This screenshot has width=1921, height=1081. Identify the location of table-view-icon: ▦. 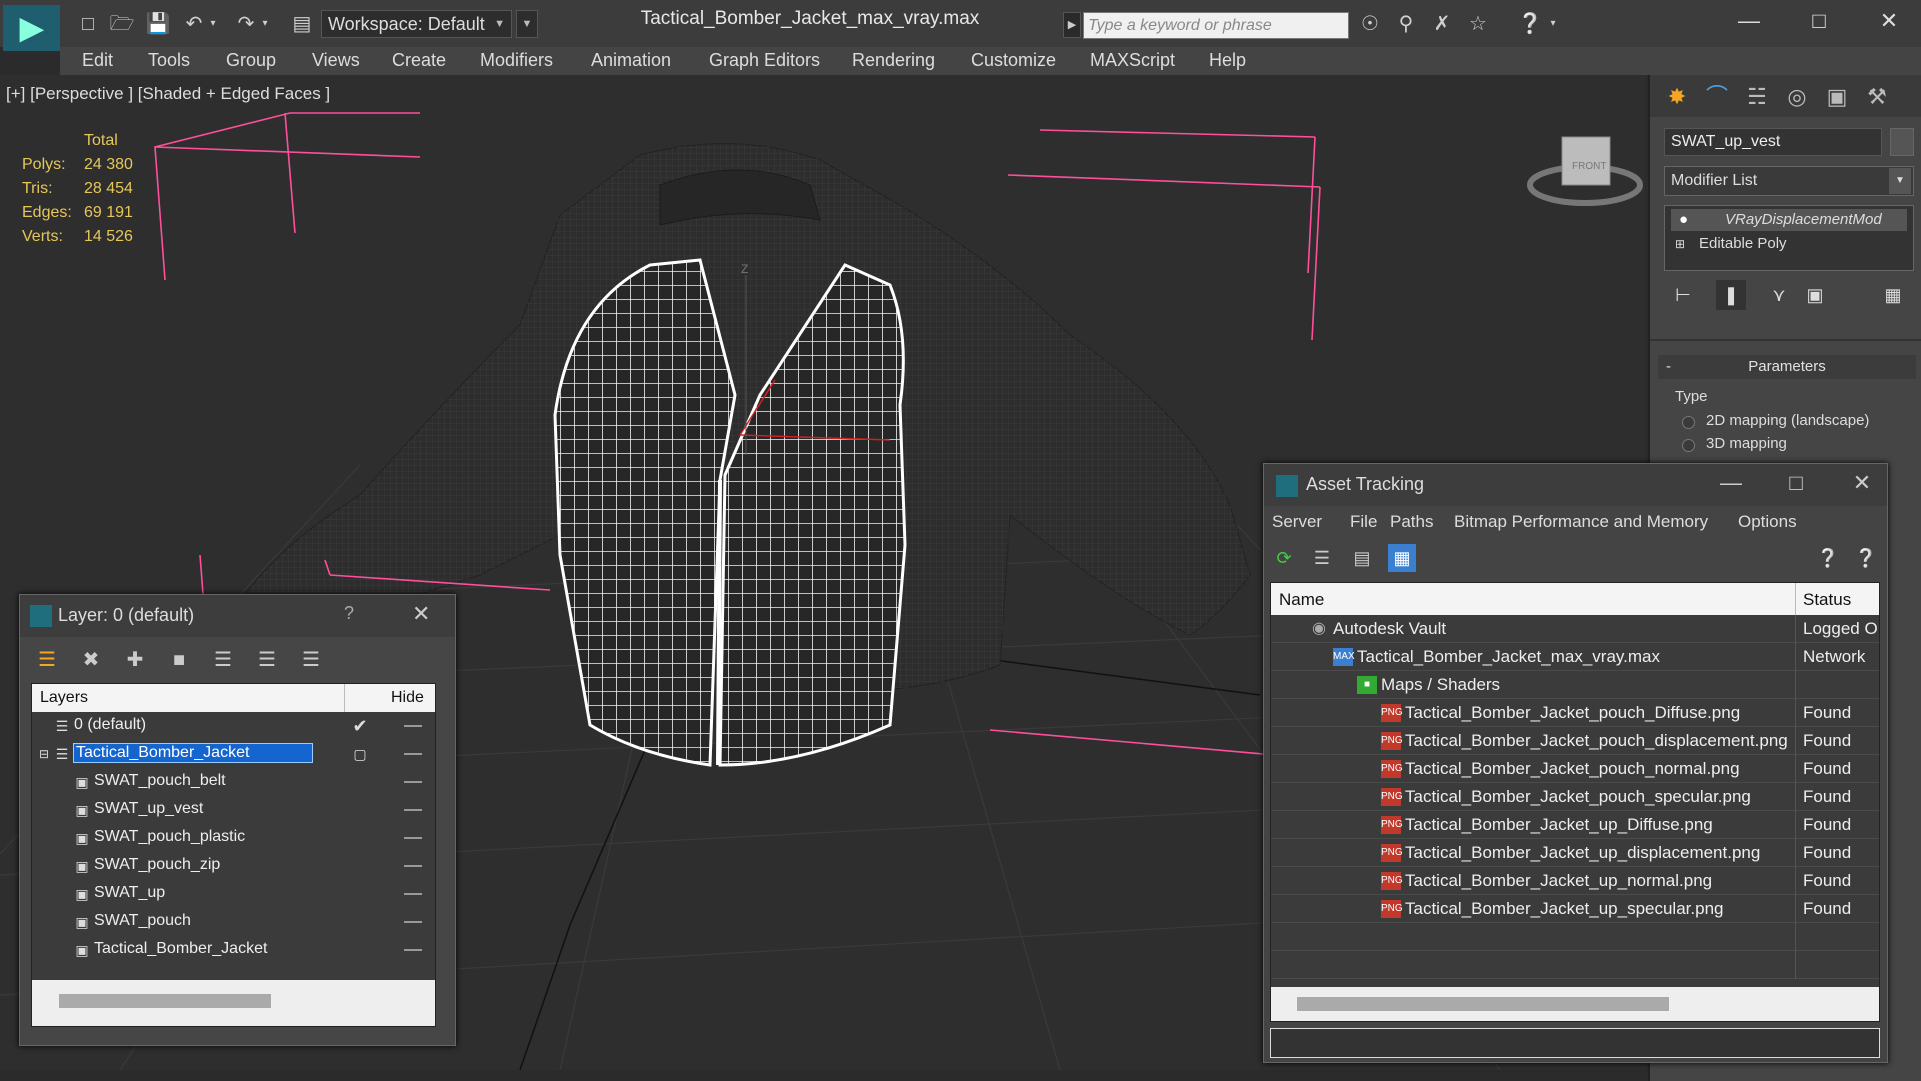
(1402, 558).